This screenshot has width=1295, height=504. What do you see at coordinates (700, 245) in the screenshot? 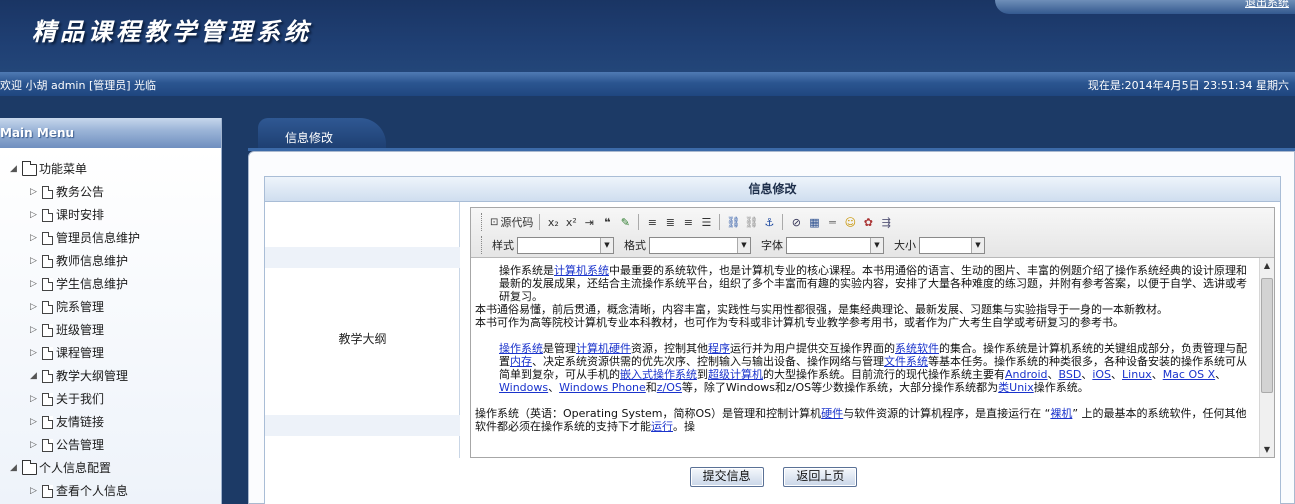
I see `format-select: ▼` at bounding box center [700, 245].